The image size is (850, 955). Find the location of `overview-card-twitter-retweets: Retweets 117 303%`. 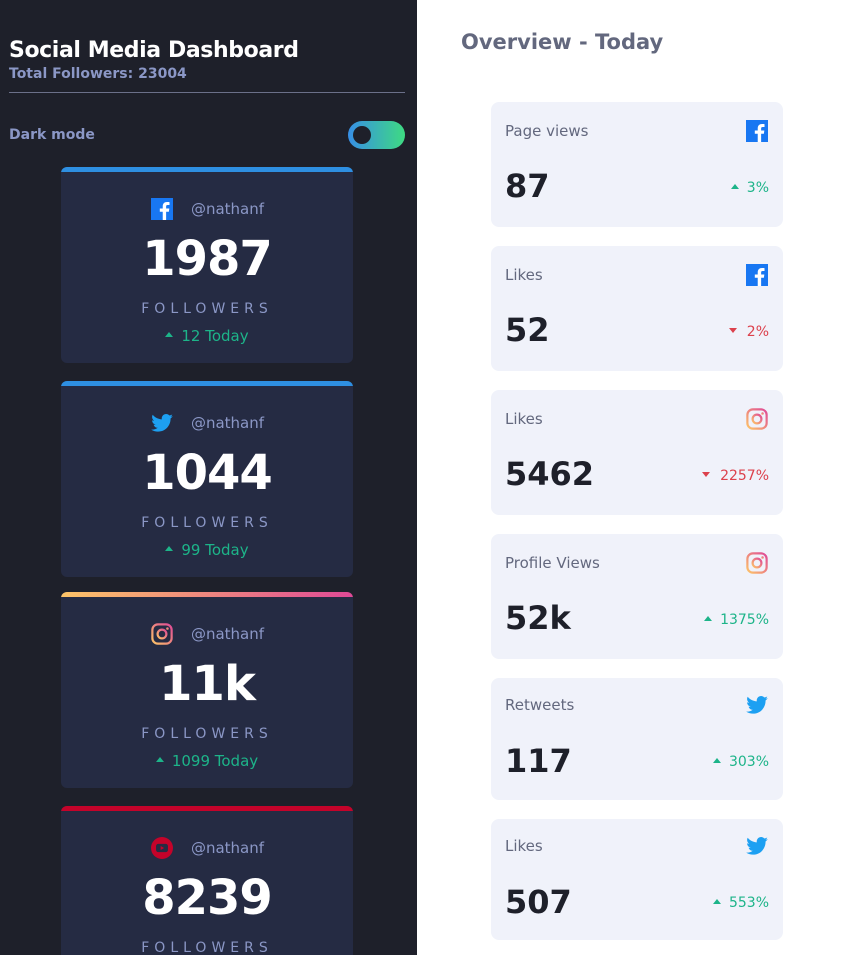

overview-card-twitter-retweets: Retweets 117 303% is located at coordinates (637, 739).